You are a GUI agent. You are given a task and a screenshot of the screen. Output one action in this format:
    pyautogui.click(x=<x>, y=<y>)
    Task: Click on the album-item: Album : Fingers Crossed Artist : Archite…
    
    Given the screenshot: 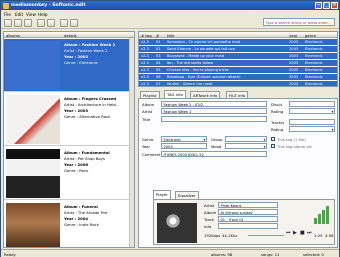 What is the action you would take?
    pyautogui.click(x=69, y=119)
    